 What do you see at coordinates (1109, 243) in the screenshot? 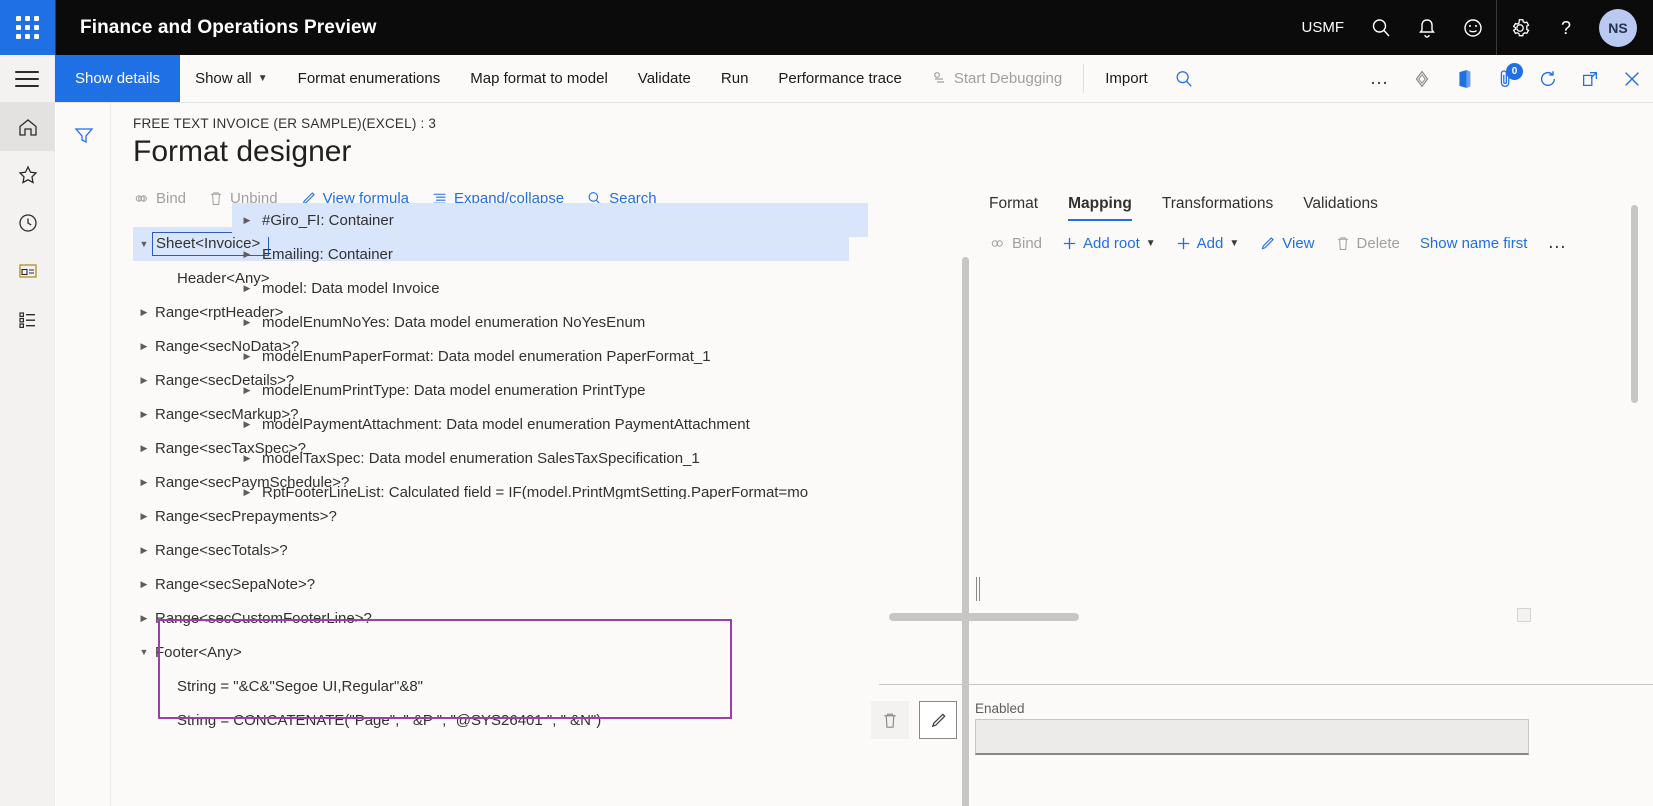
I see `add-root-button: Add root ▼` at bounding box center [1109, 243].